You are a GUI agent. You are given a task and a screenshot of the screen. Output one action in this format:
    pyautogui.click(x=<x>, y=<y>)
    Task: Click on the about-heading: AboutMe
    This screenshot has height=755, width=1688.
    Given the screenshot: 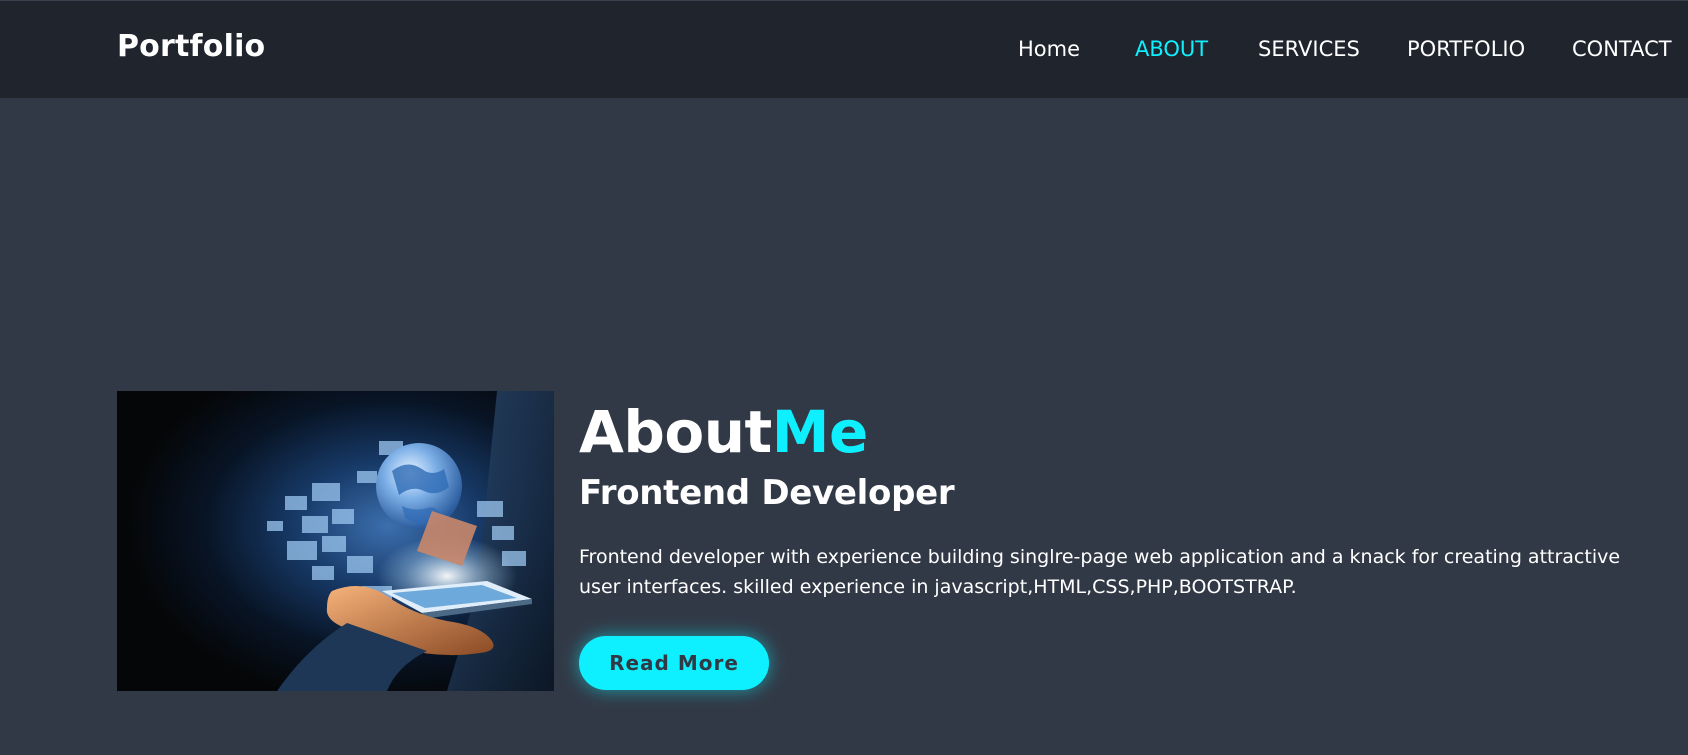 What is the action you would take?
    pyautogui.click(x=1109, y=432)
    